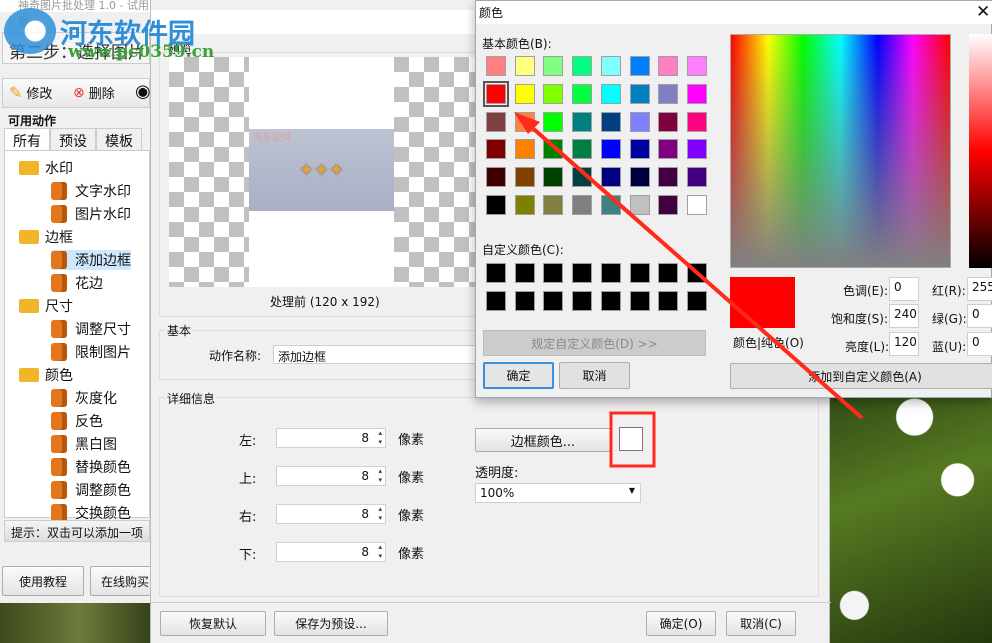 Image resolution: width=992 pixels, height=643 pixels. I want to click on watermark-emblem, so click(30, 31).